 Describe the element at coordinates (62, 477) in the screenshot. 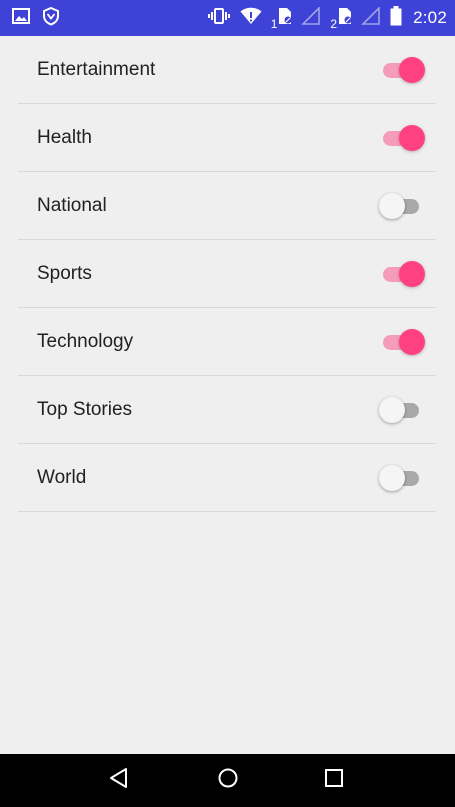

I see `setting-label: World` at that location.